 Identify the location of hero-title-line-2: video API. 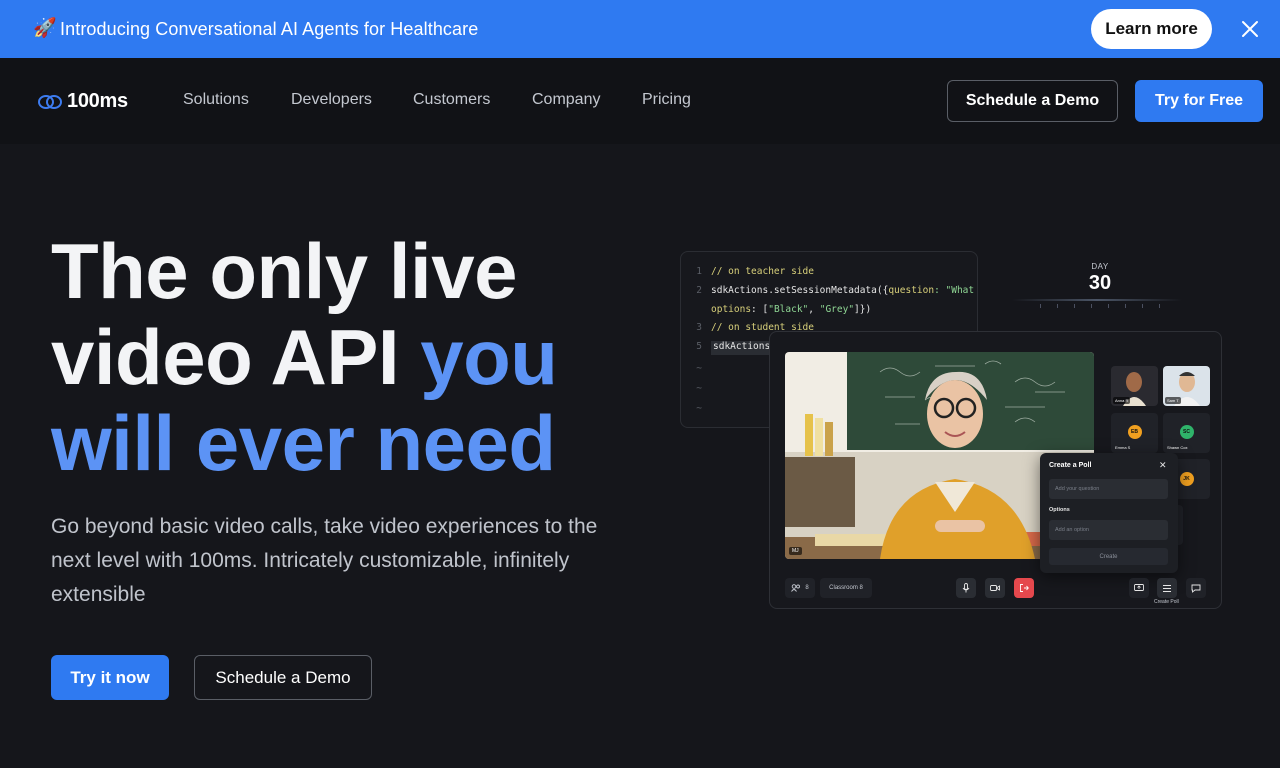
(236, 357).